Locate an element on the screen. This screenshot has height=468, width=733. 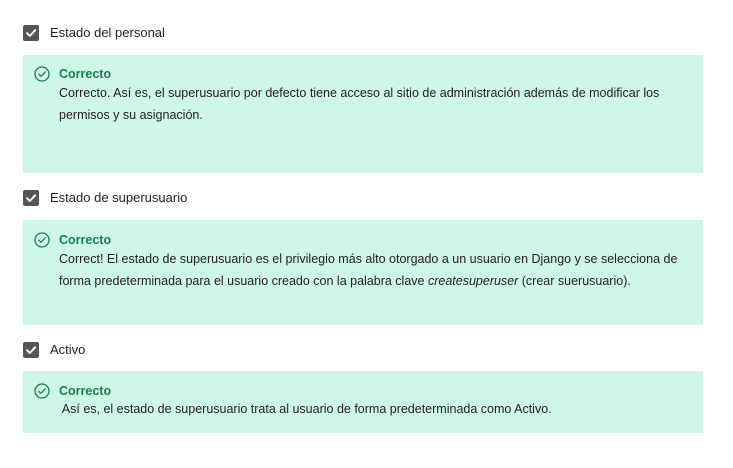
option-label: Activo is located at coordinates (68, 349).